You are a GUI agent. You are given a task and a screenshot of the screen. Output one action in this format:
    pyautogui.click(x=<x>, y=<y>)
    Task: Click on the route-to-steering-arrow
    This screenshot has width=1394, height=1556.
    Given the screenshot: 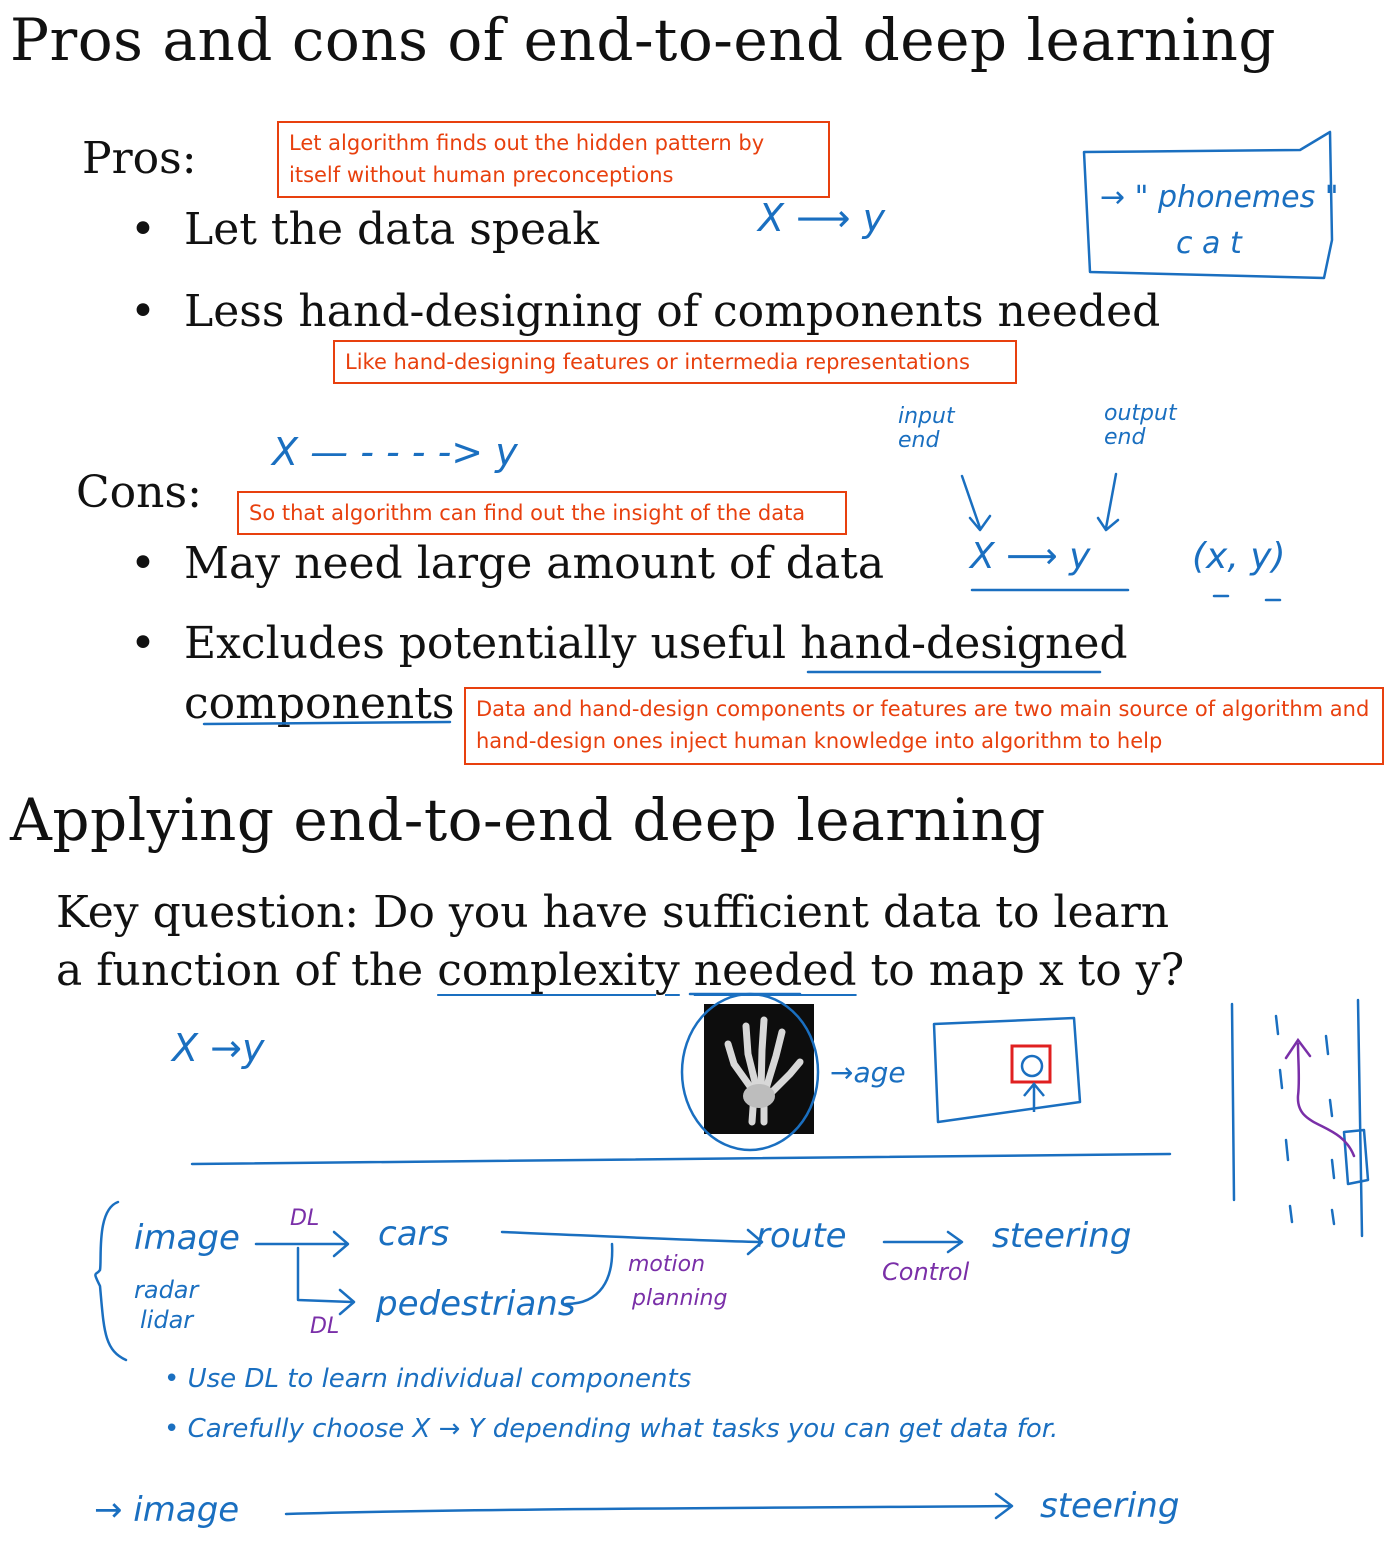 What is the action you would take?
    pyautogui.click(x=923, y=1242)
    